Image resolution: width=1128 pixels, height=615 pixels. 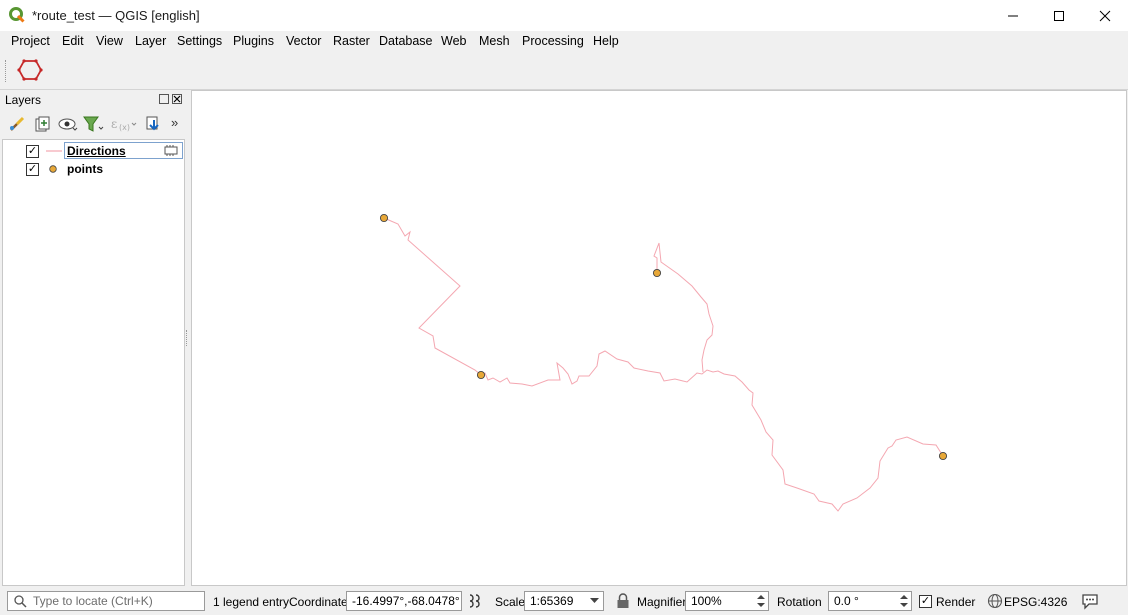 I want to click on layer-directions: ✓ Directions, so click(x=93, y=151).